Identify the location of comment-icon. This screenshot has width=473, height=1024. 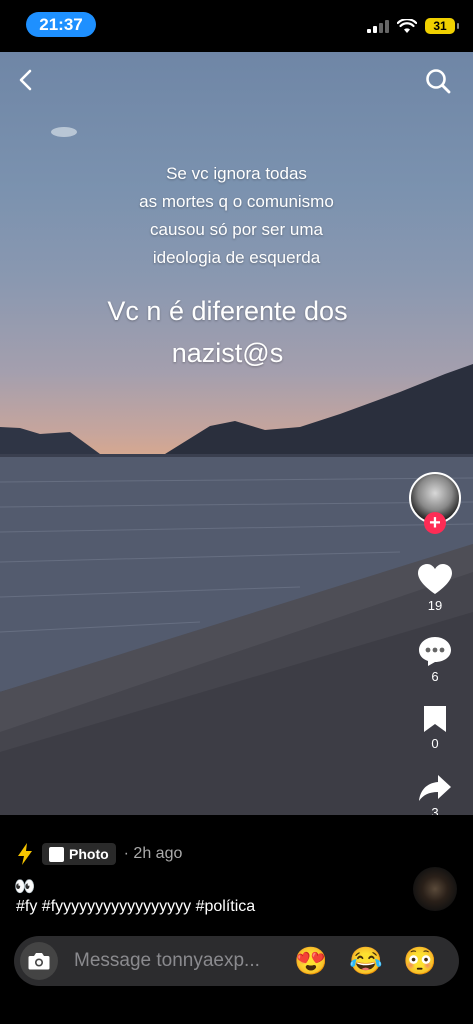
(435, 651).